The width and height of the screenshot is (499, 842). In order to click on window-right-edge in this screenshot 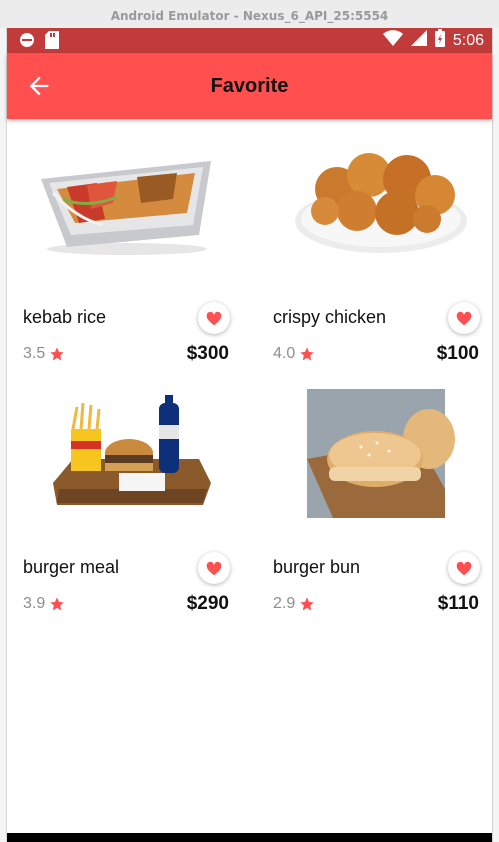, I will do `click(495, 435)`.